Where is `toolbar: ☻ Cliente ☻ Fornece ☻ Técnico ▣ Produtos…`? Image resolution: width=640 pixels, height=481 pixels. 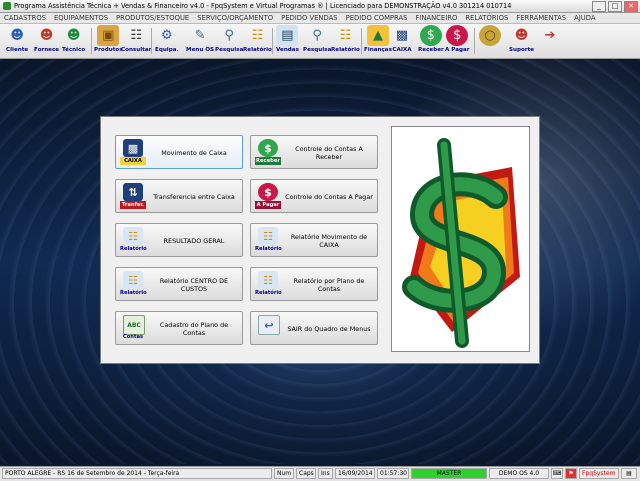
toolbar: ☻ Cliente ☻ Fornece ☻ Técnico ▣ Produtos… is located at coordinates (320, 41).